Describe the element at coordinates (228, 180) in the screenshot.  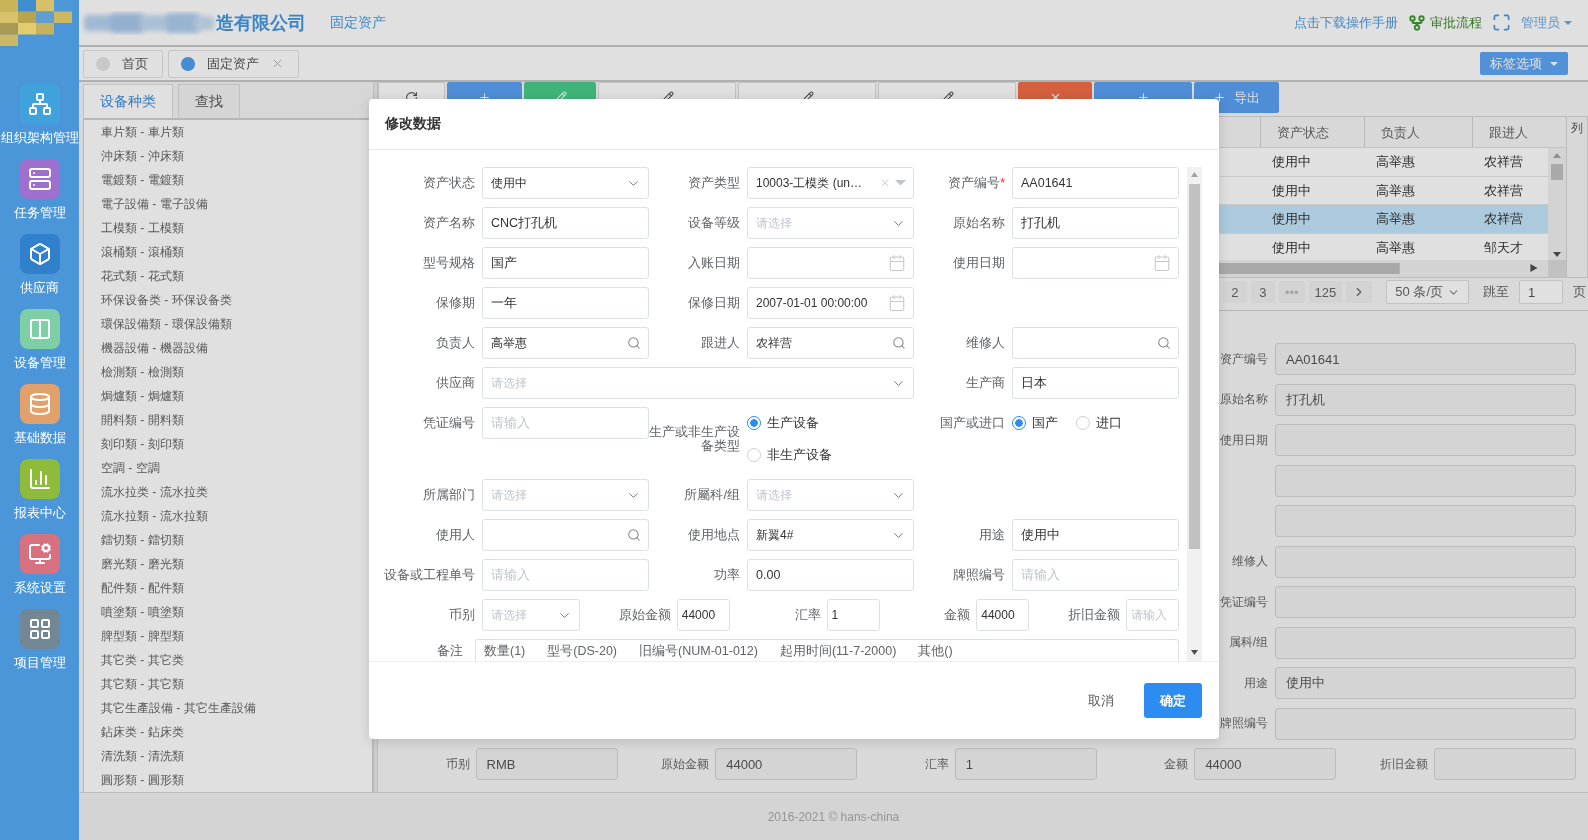
I see `category-item: 電鍍類 - 電鍍類` at that location.